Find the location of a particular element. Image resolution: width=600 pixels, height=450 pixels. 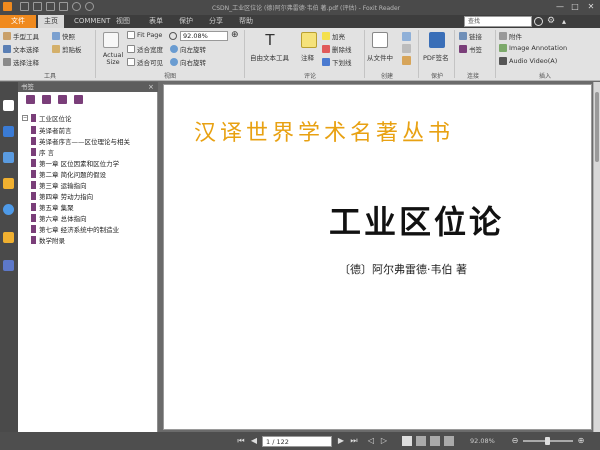

select-annotation-button: 选择注释 is located at coordinates (21, 62).